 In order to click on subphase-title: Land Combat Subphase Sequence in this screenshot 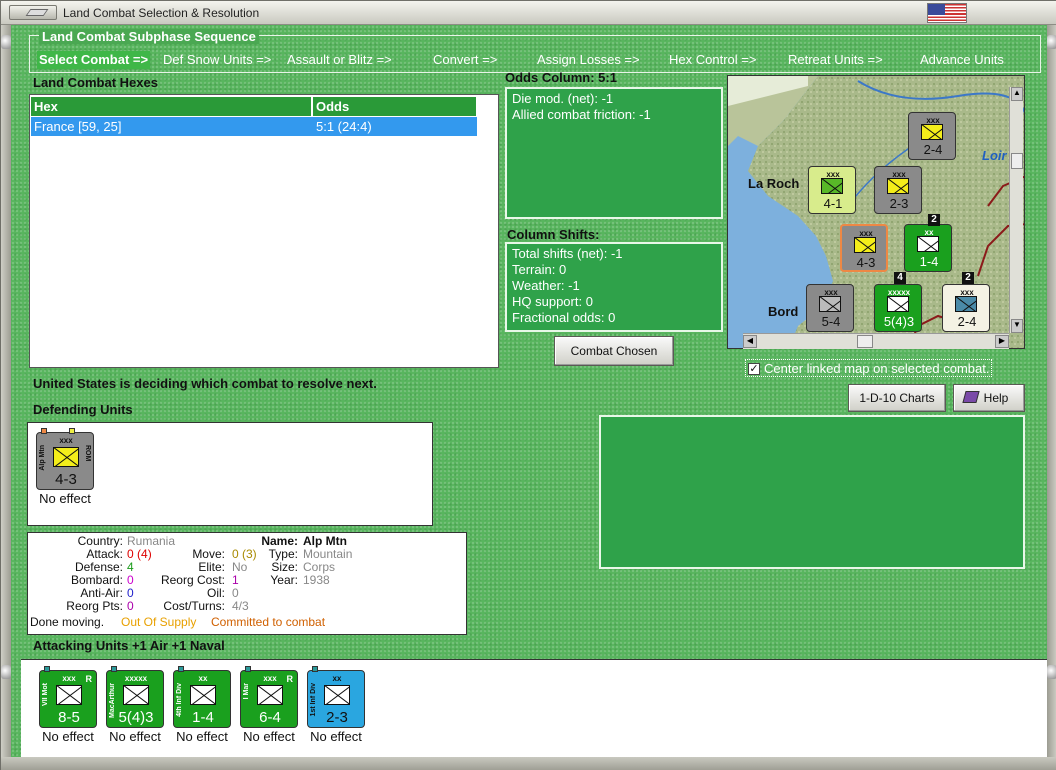, I will do `click(149, 36)`.